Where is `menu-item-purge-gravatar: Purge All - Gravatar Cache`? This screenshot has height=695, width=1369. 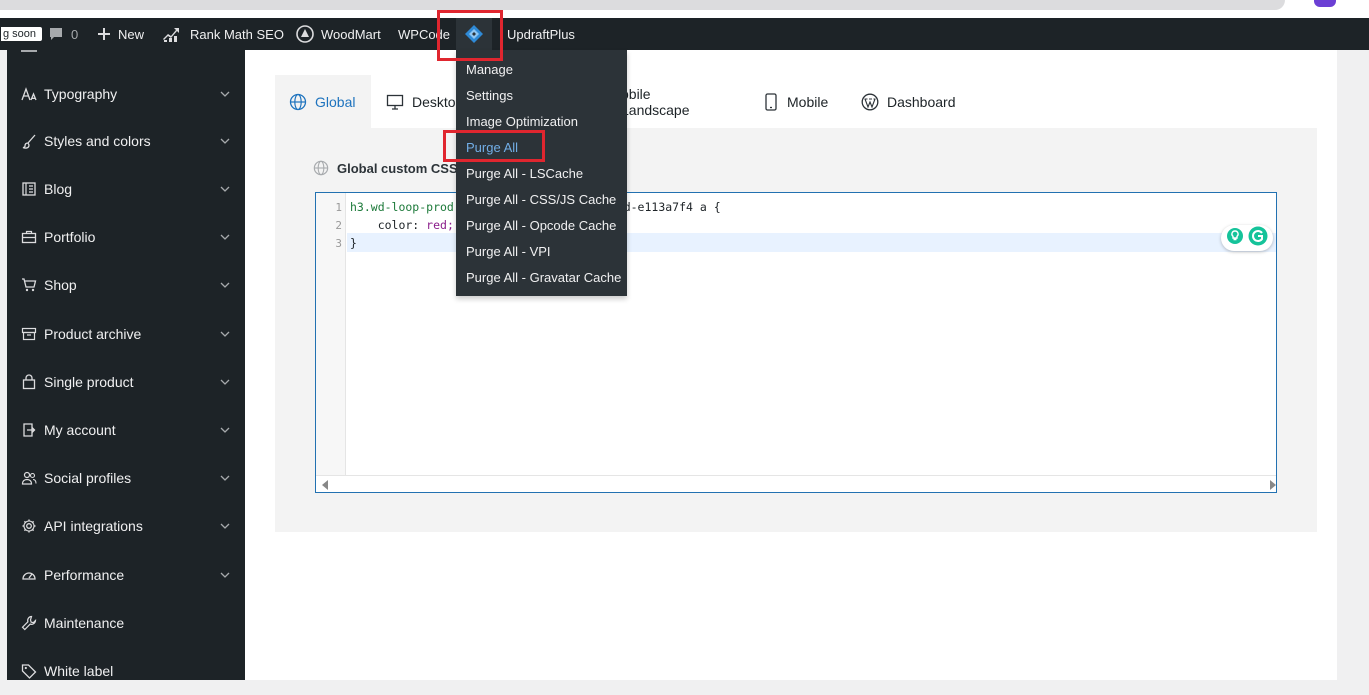 menu-item-purge-gravatar: Purge All - Gravatar Cache is located at coordinates (543, 277).